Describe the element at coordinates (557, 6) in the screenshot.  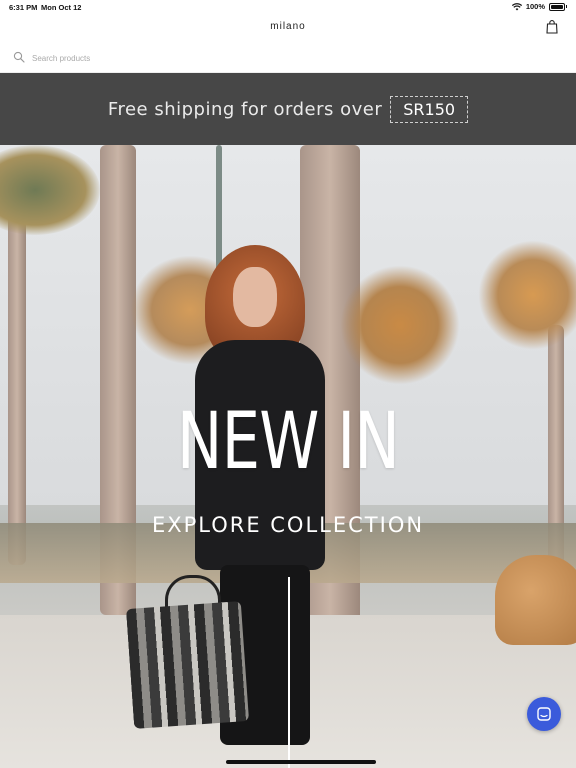
I see `battery-icon` at that location.